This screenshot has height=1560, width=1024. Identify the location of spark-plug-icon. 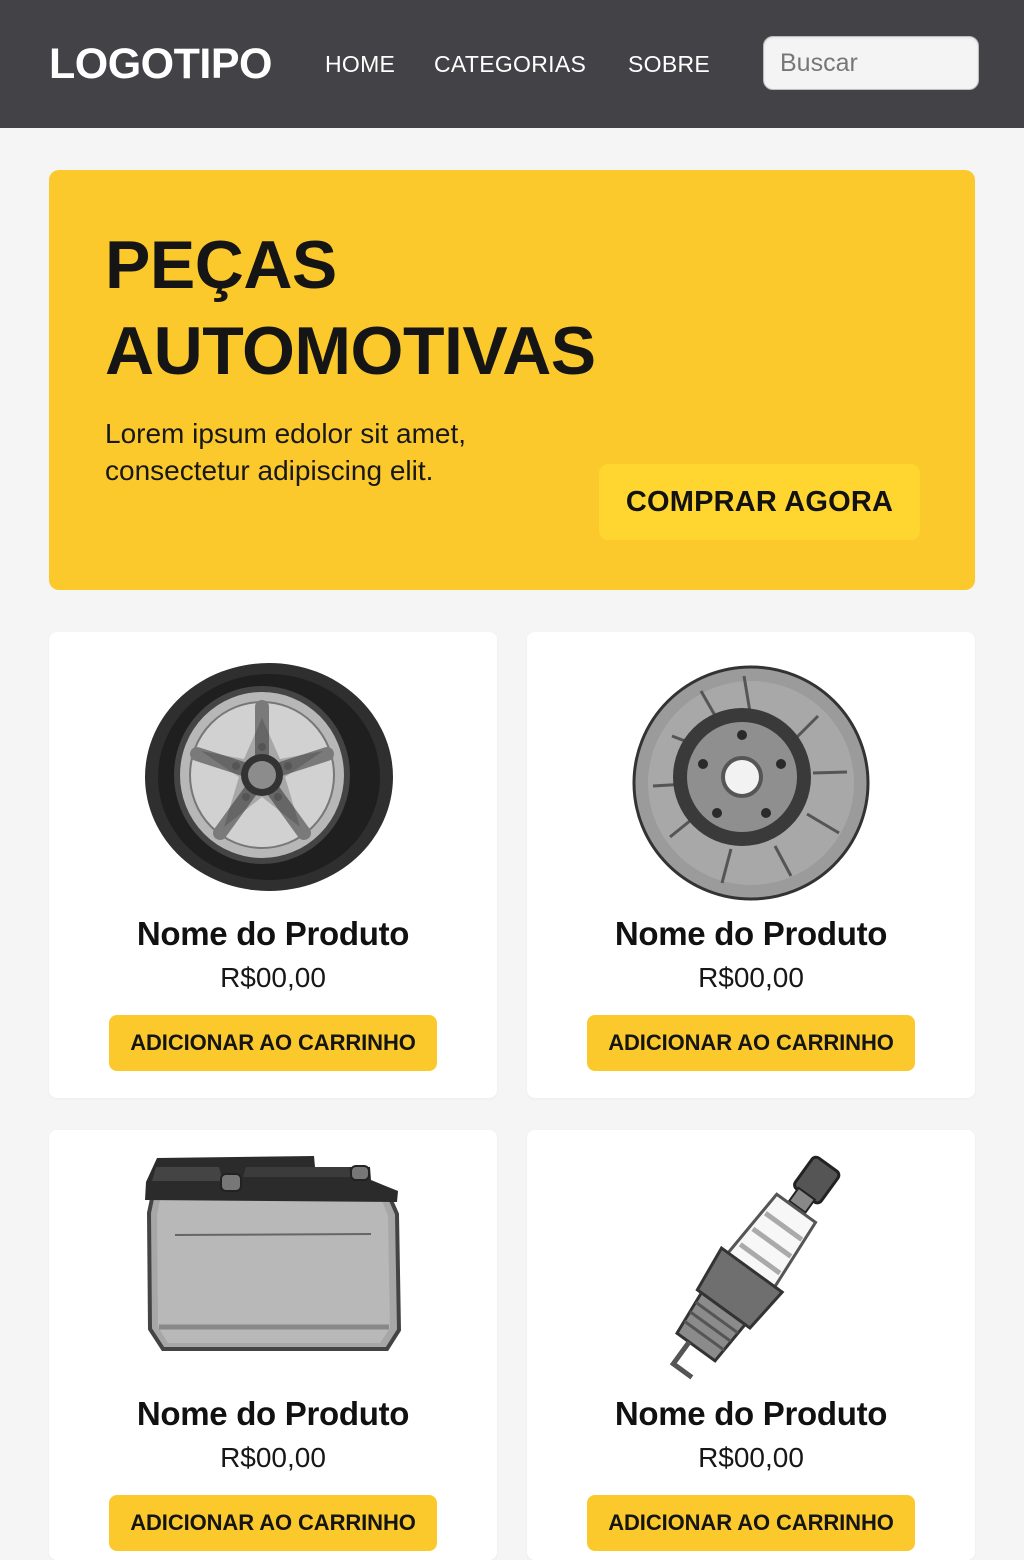
(755, 1267).